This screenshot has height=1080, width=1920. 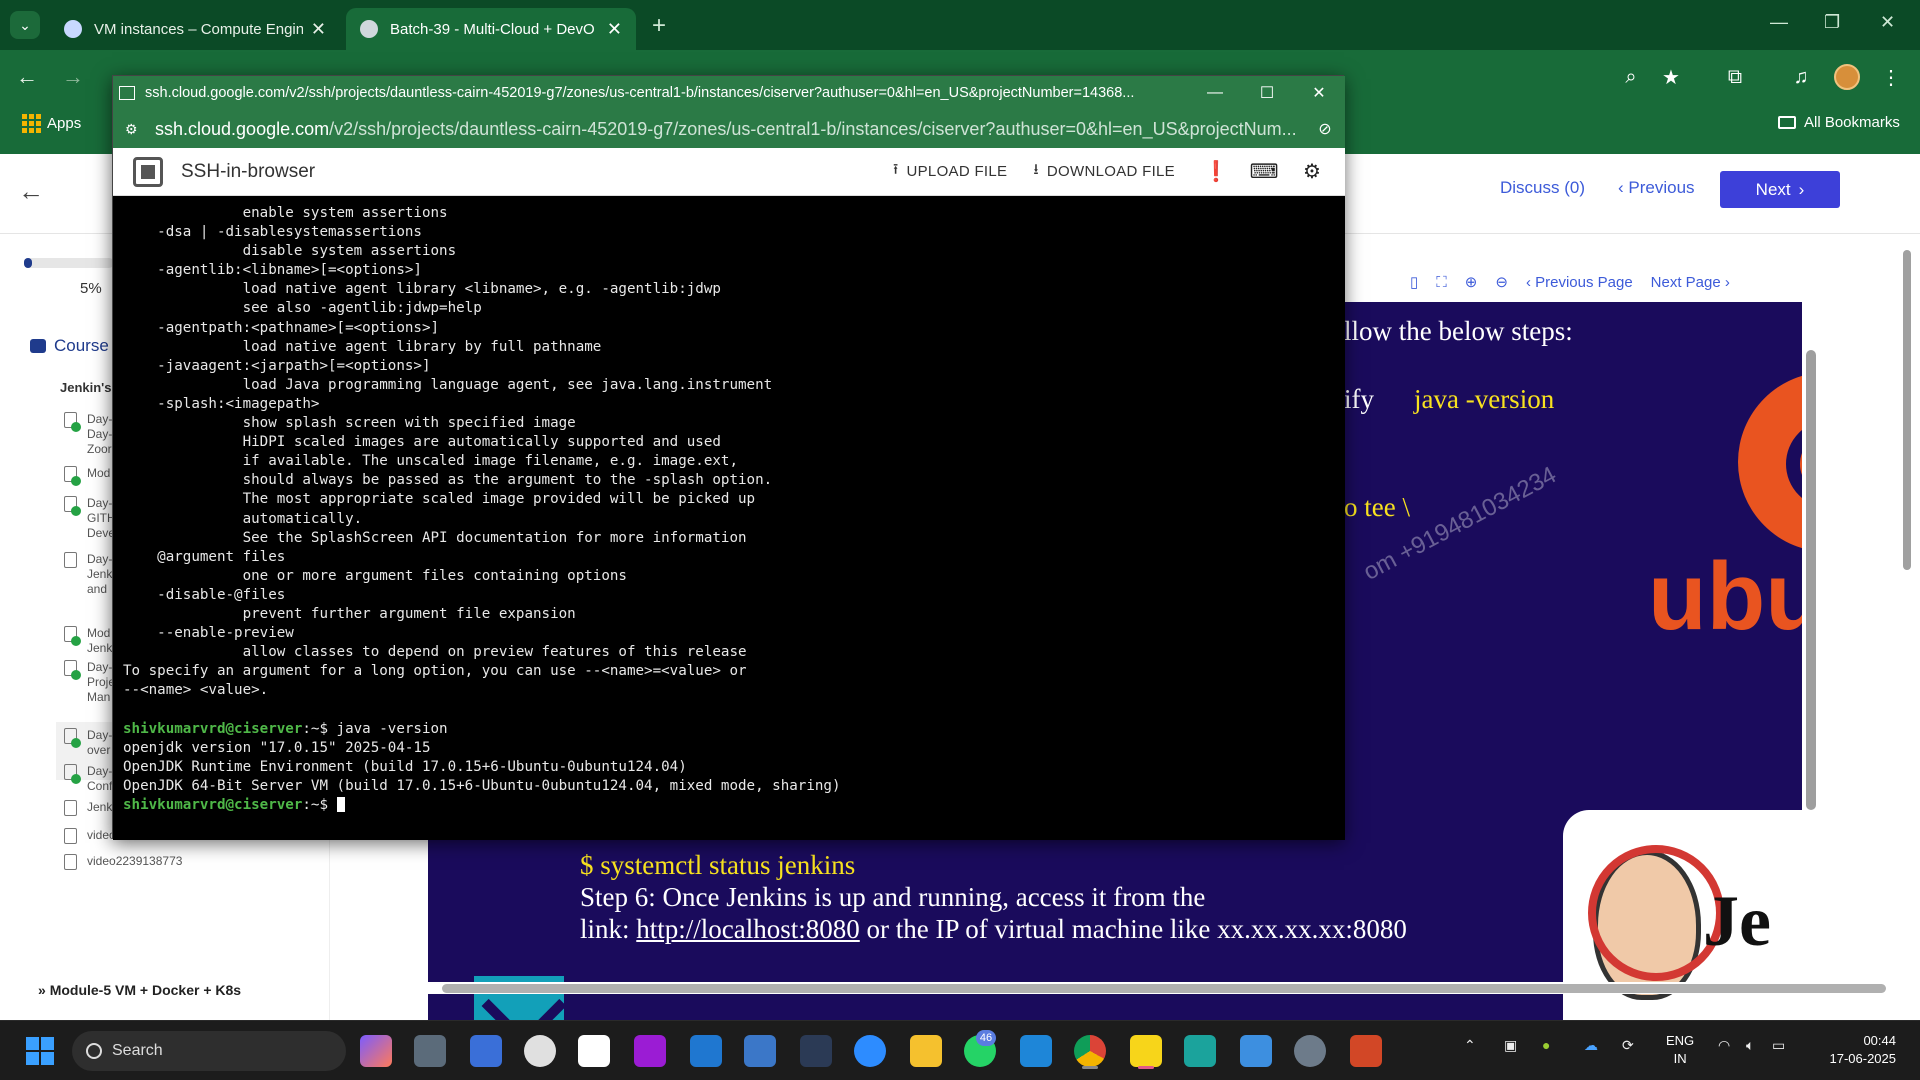 I want to click on cast-off-icon: ⊘, so click(x=1325, y=129).